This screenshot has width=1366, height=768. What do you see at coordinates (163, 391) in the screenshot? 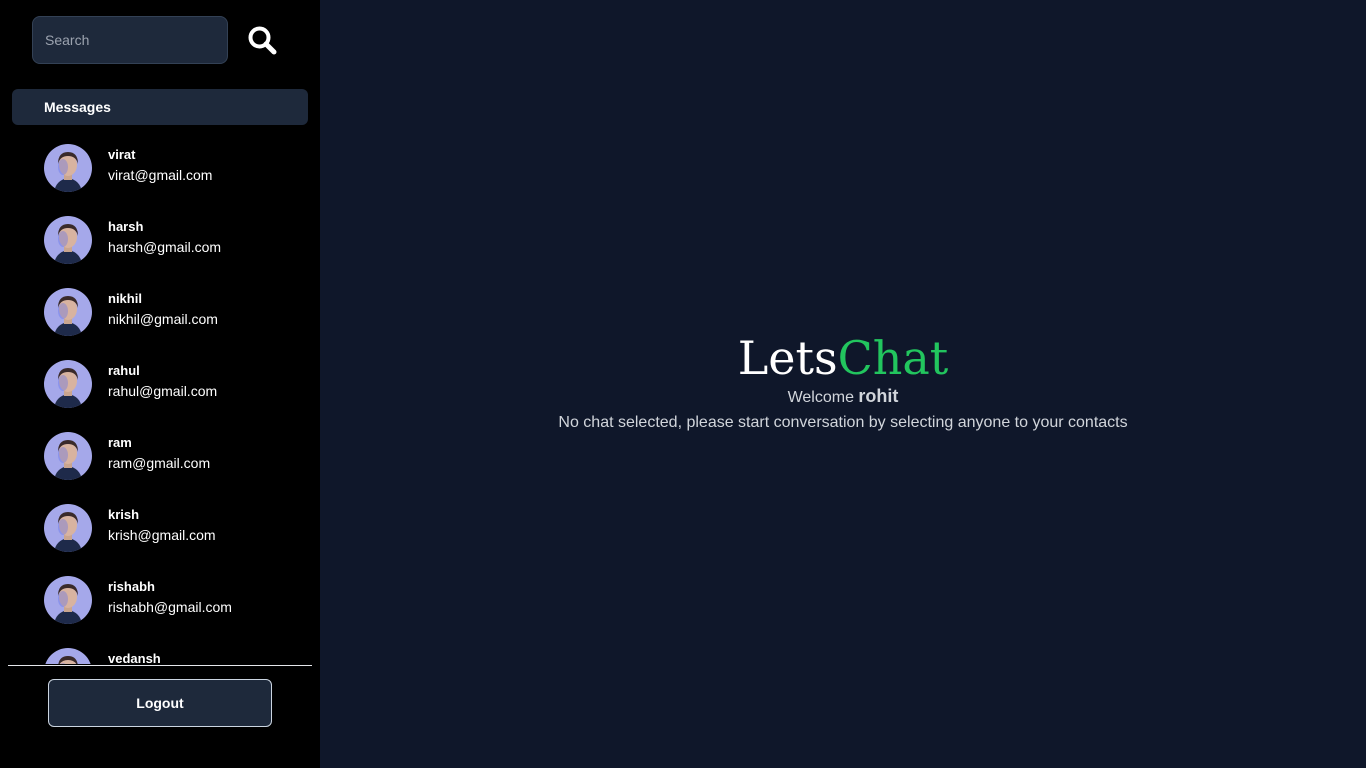
I see `contact-email: rahul@gmail.com` at bounding box center [163, 391].